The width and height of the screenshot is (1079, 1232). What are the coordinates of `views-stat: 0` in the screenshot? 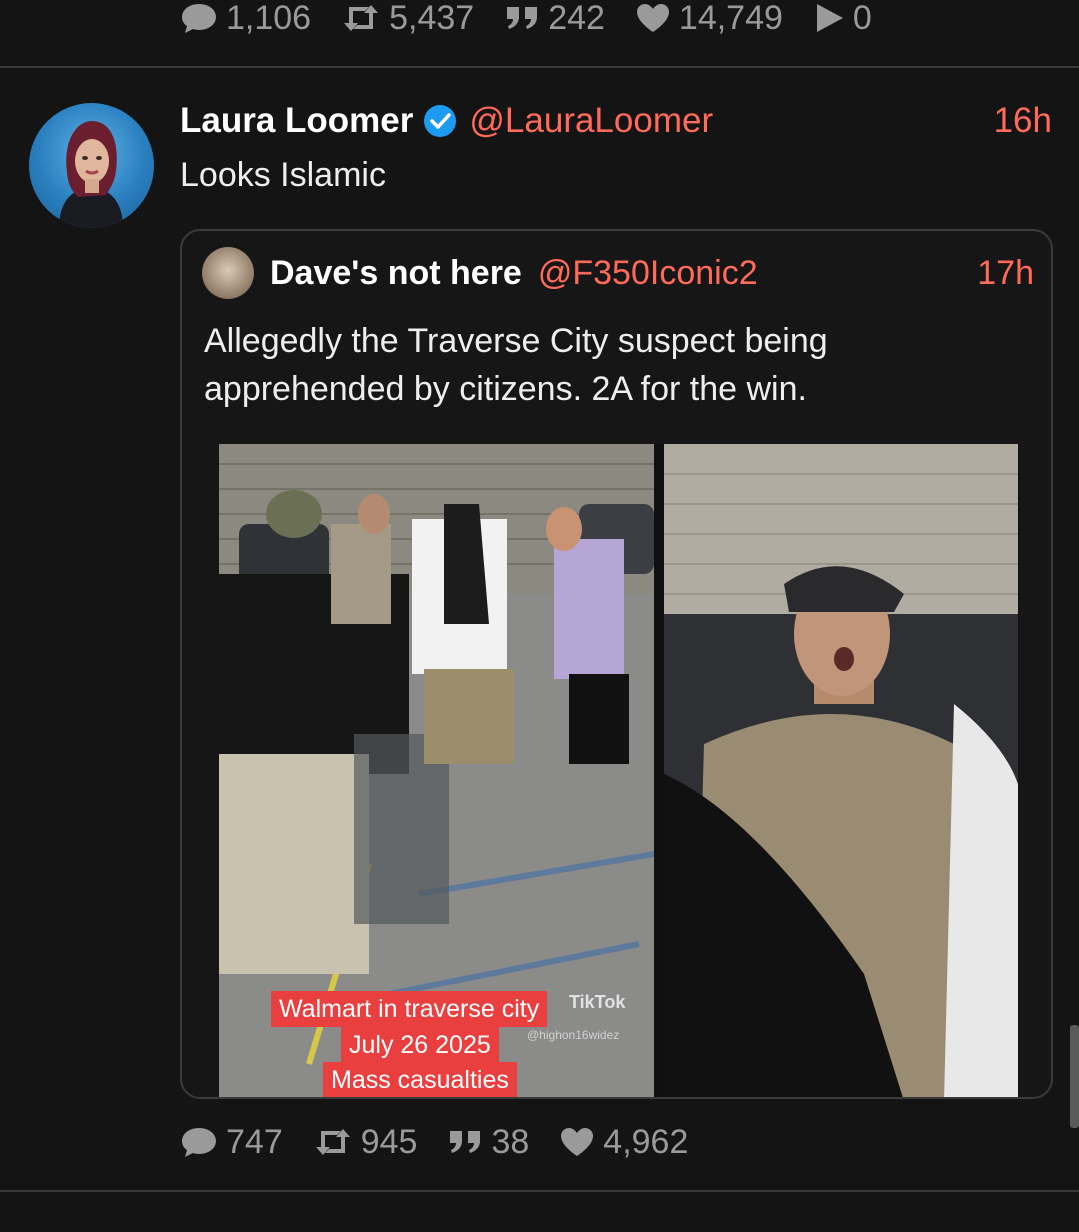 It's located at (842, 19).